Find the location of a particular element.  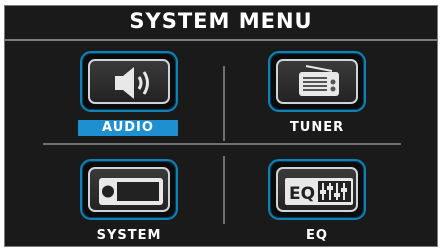

vertical-divider-top is located at coordinates (224, 103).